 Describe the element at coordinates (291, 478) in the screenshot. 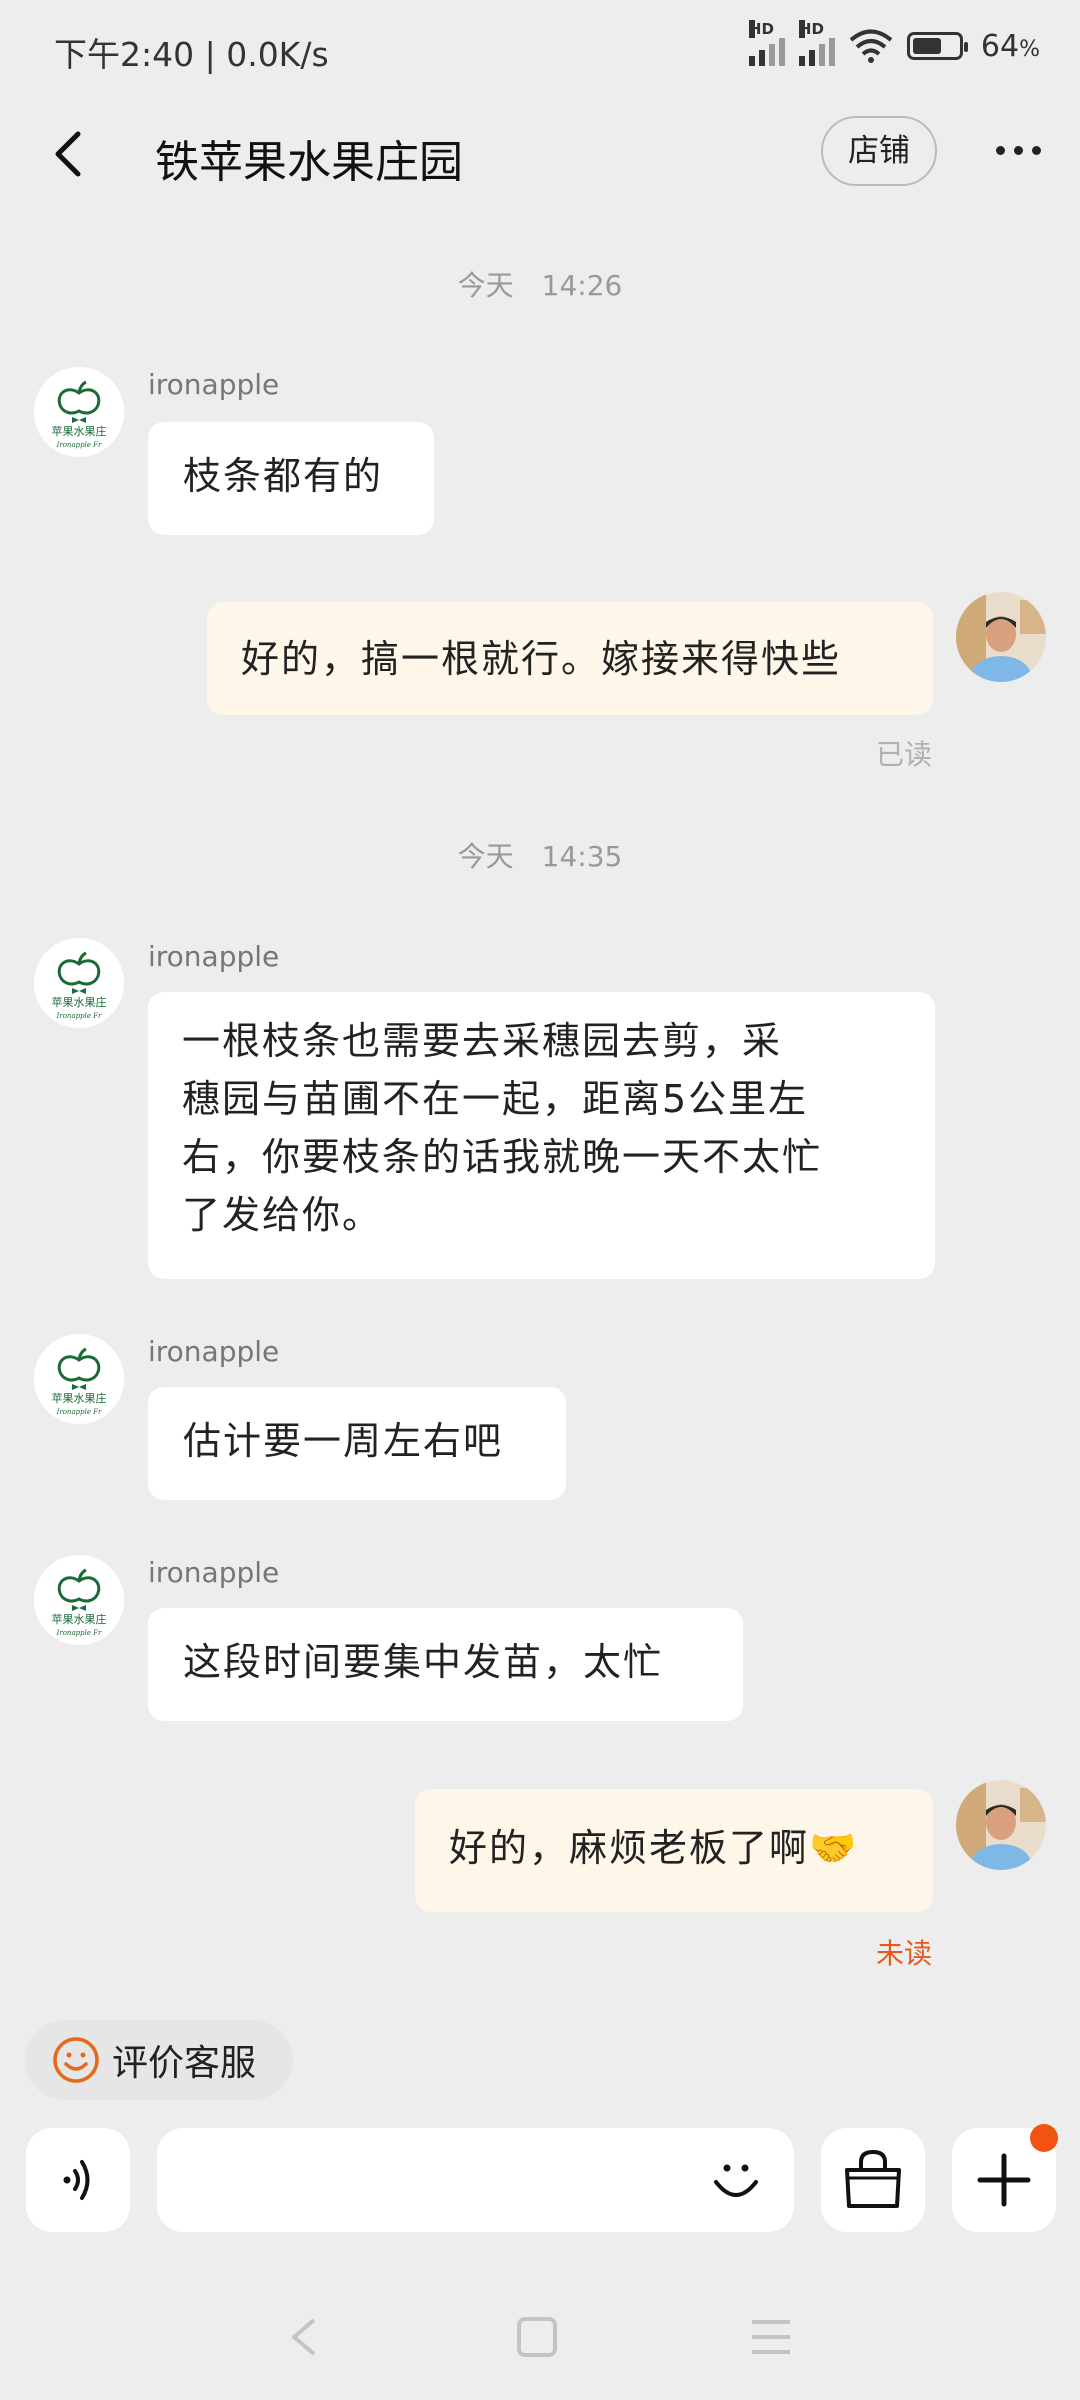

I see `message-bubble: 枝条都有的` at that location.